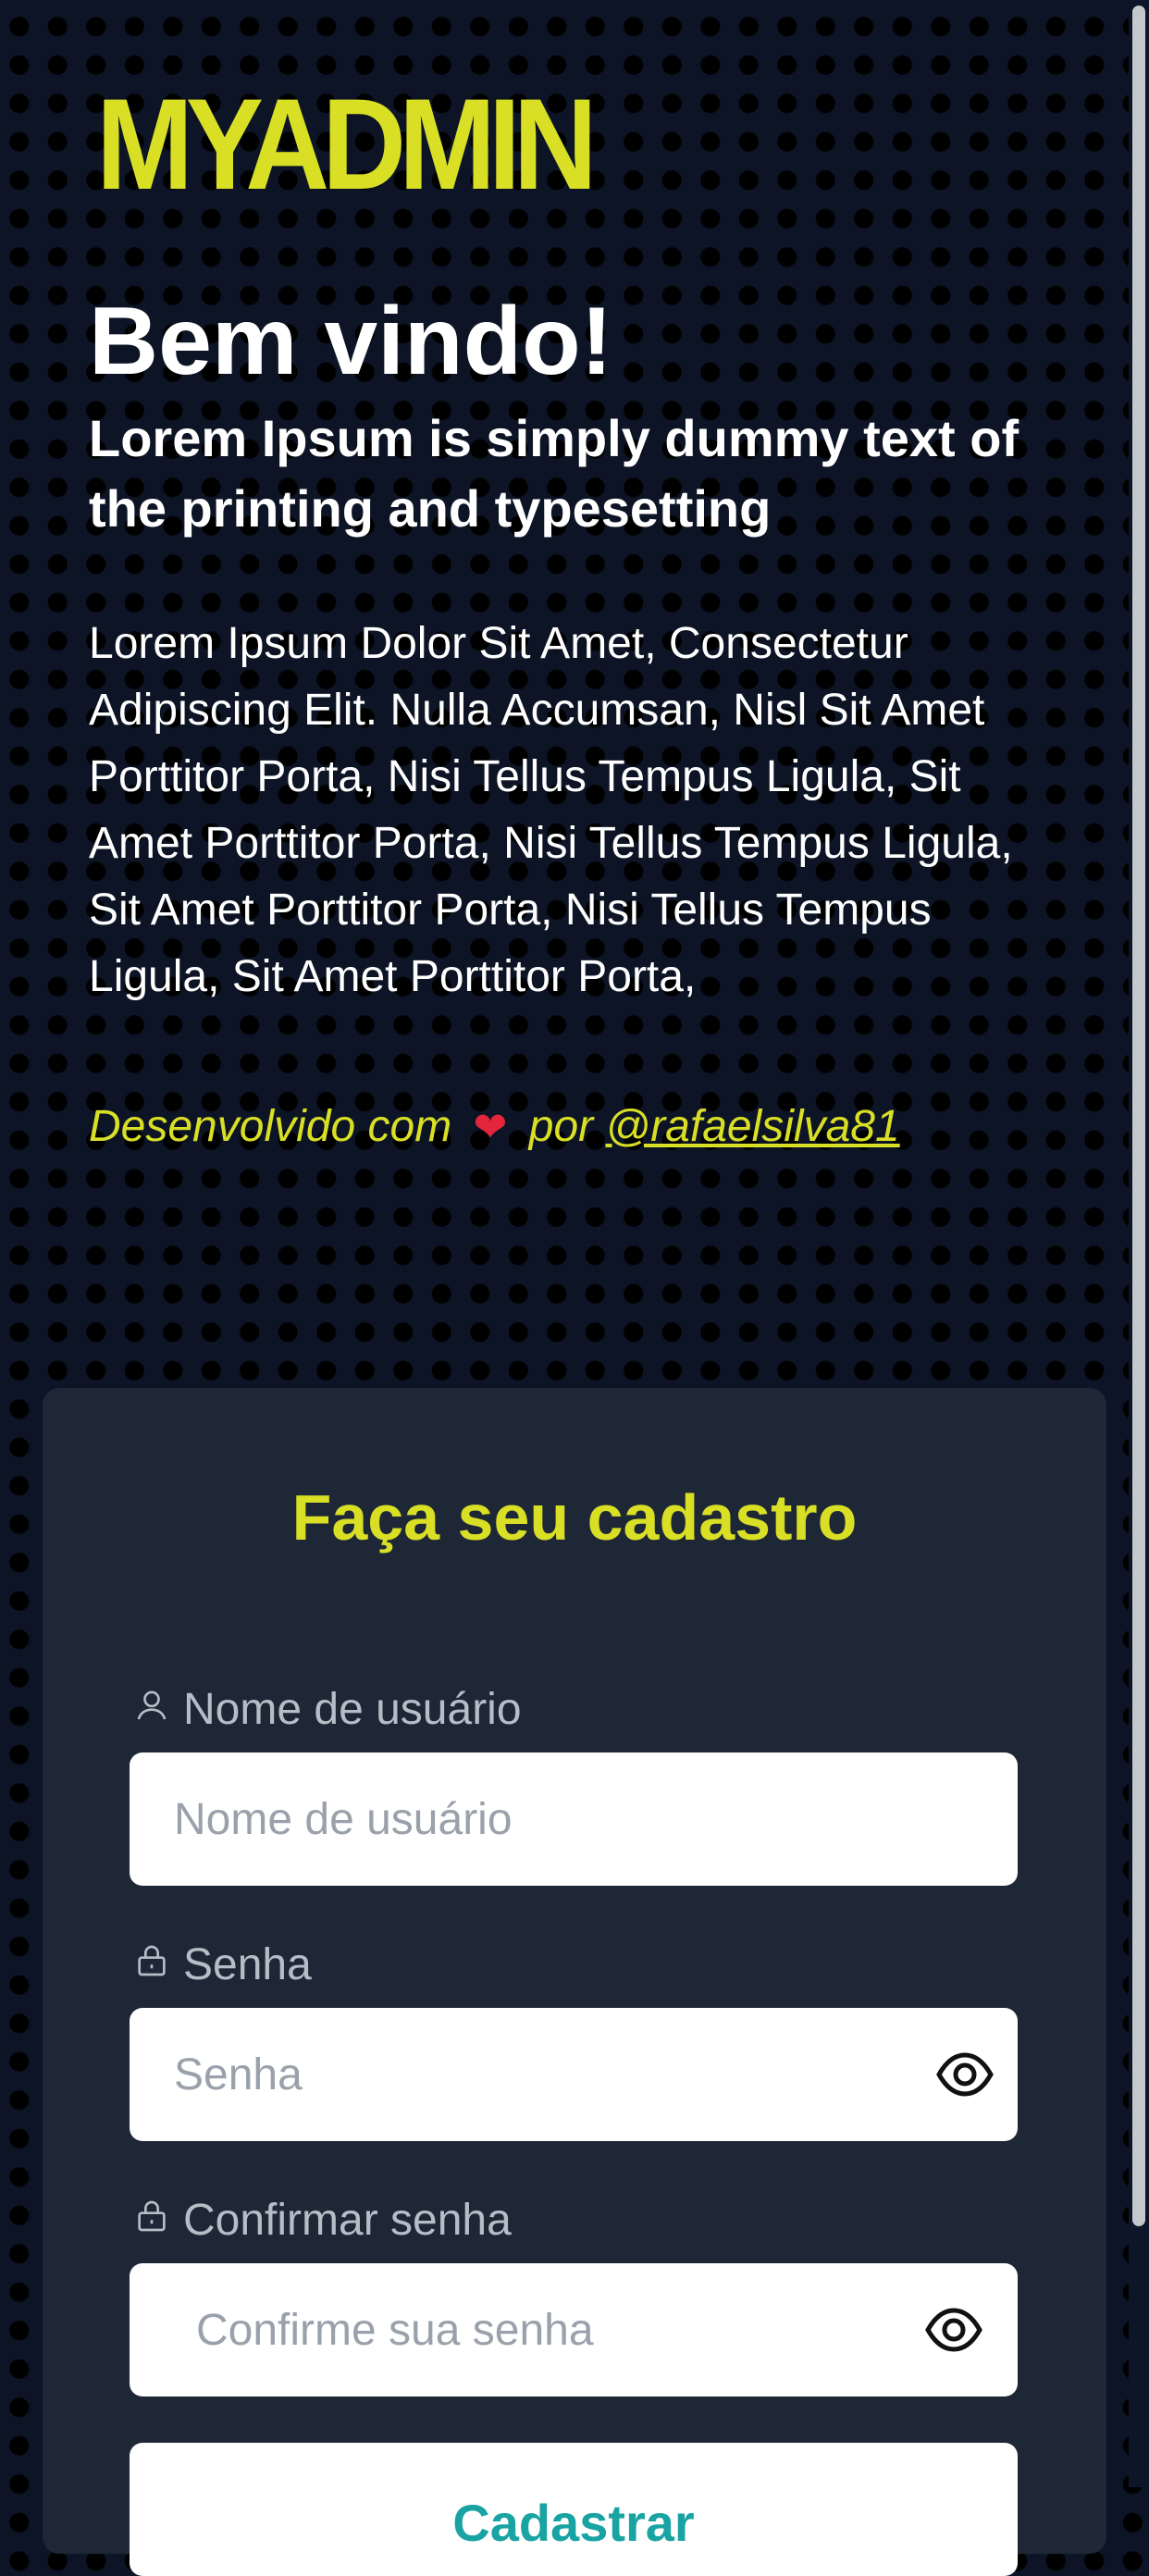 The width and height of the screenshot is (1149, 2576). What do you see at coordinates (247, 1965) in the screenshot?
I see `password-label-text: Senha` at bounding box center [247, 1965].